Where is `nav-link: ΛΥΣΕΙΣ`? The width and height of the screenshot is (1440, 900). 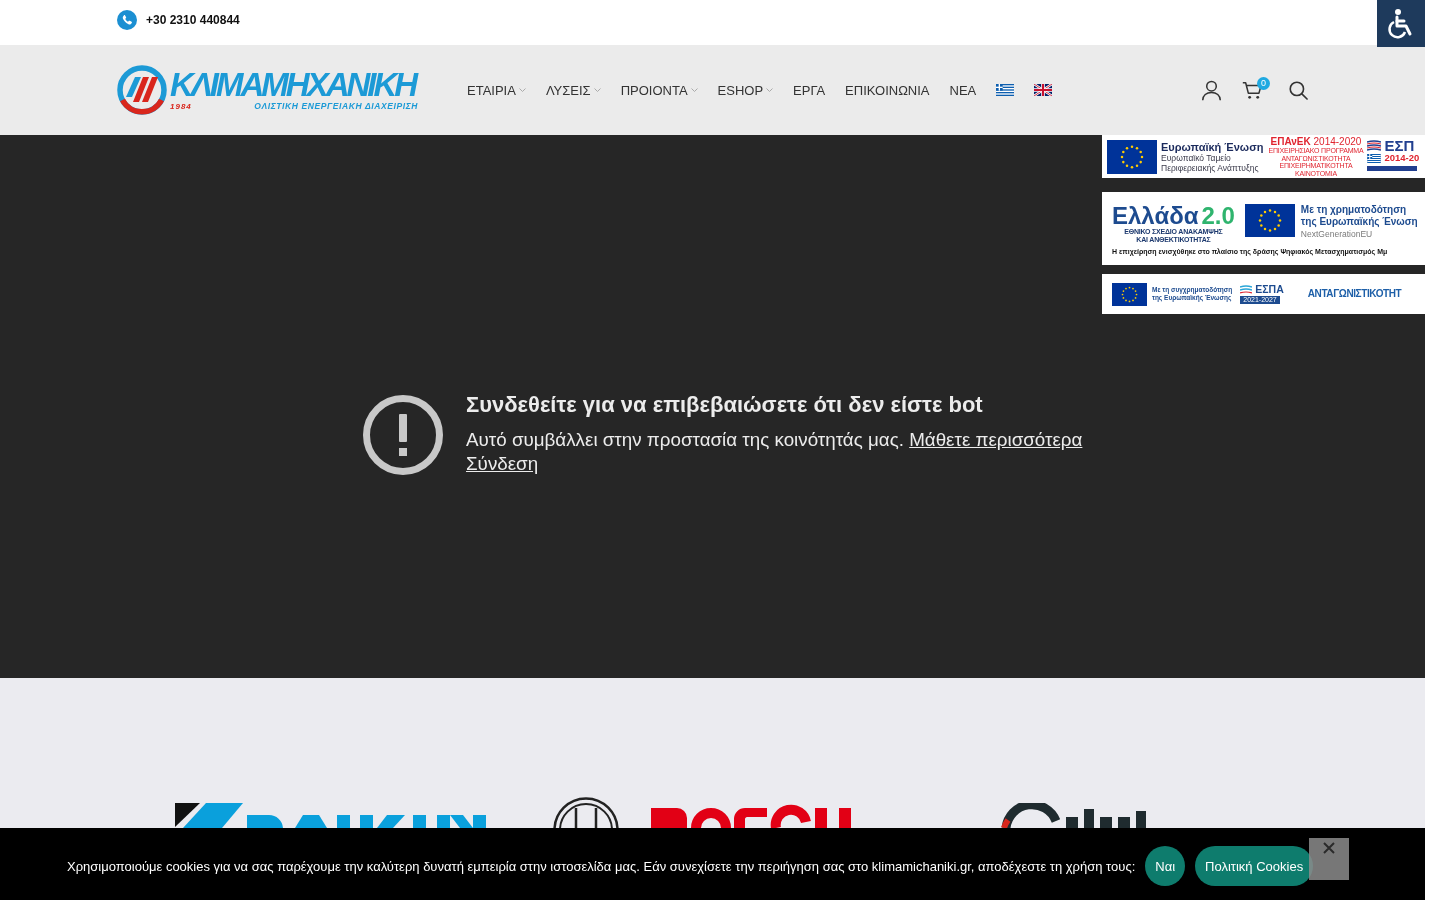 nav-link: ΛΥΣΕΙΣ is located at coordinates (573, 90).